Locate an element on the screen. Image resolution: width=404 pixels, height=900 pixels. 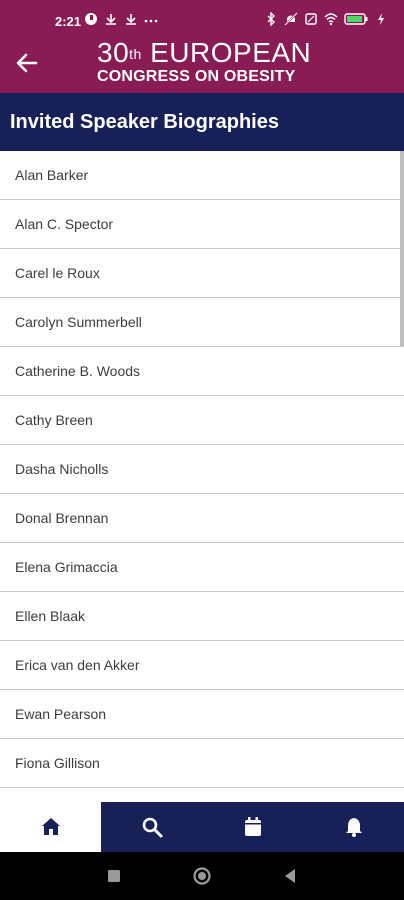
brand-logo: 30th EUROPEAN CONGRESS ON OBESITY is located at coordinates (207, 62).